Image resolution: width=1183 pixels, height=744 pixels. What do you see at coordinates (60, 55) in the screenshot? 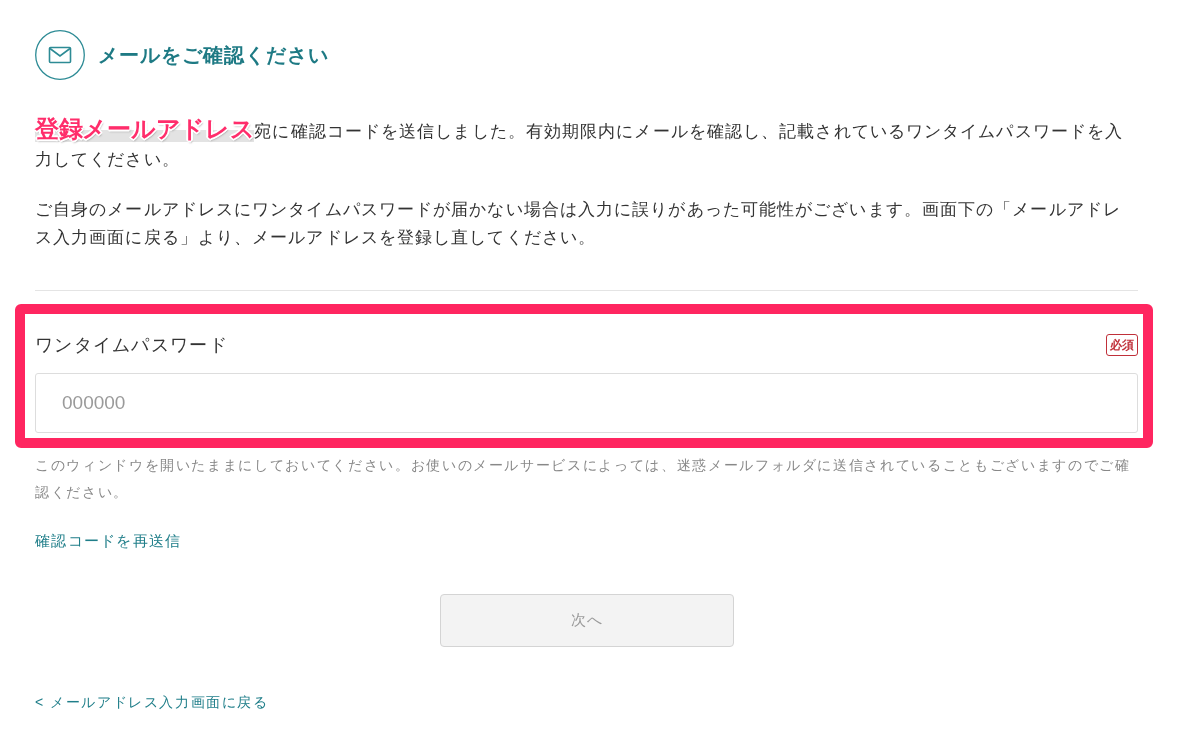
I see `envelope-icon` at bounding box center [60, 55].